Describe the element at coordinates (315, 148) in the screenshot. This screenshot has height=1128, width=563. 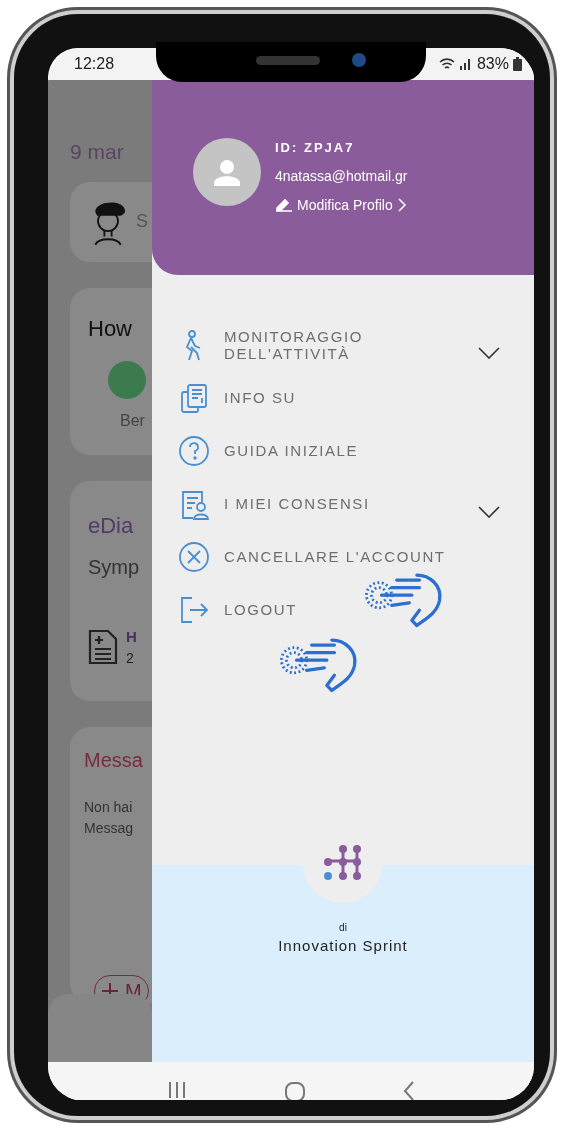
I see `user-id: ID: ZPJA7` at that location.